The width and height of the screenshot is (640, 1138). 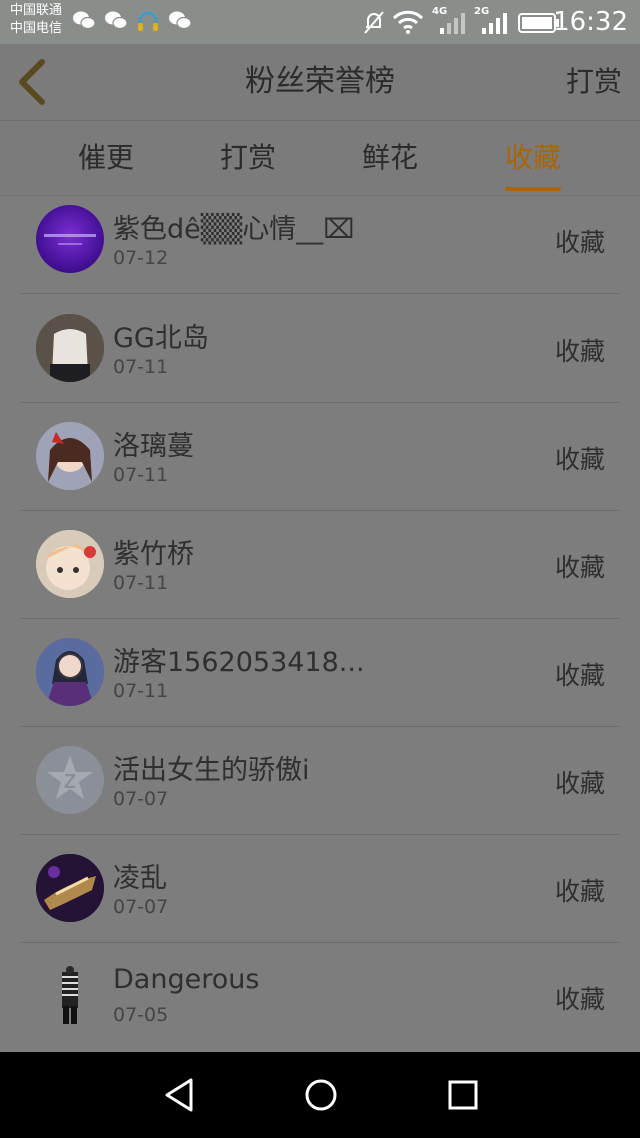 I want to click on headset-icon, so click(x=148, y=21).